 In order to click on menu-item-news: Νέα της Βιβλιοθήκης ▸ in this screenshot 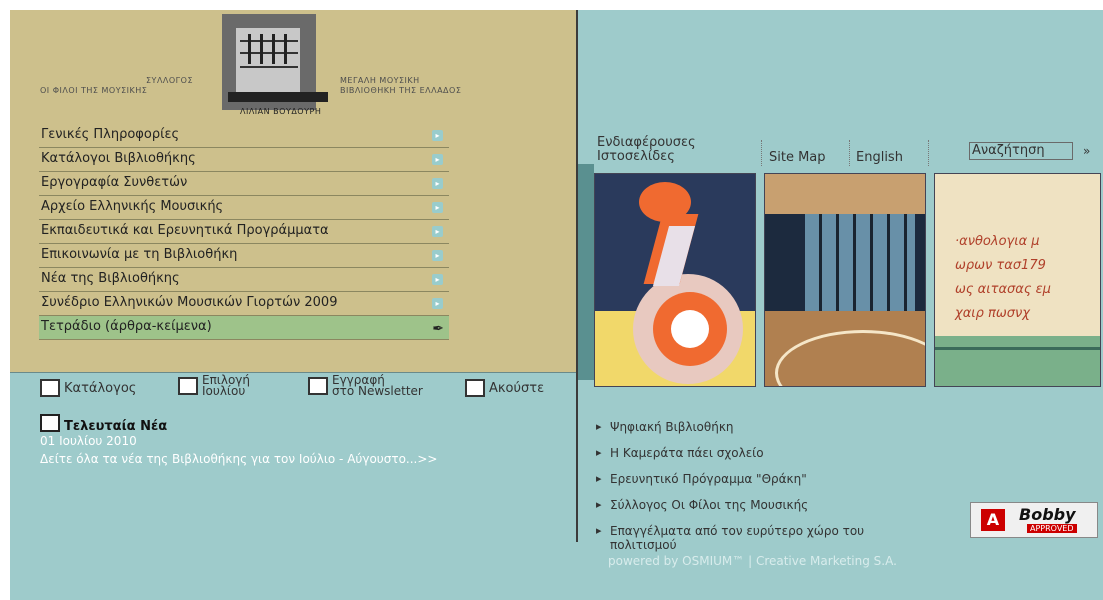, I will do `click(244, 280)`.